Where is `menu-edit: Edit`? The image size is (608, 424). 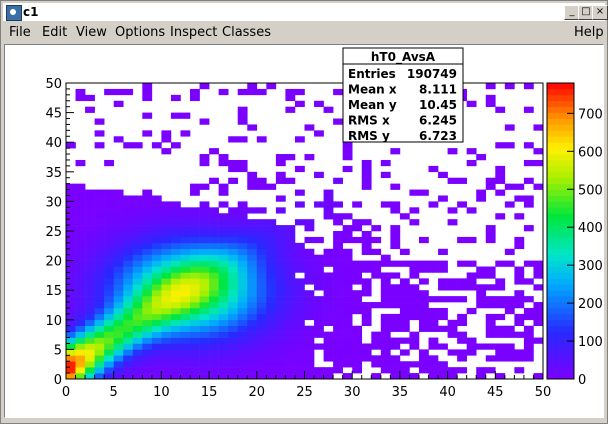 menu-edit: Edit is located at coordinates (54, 33).